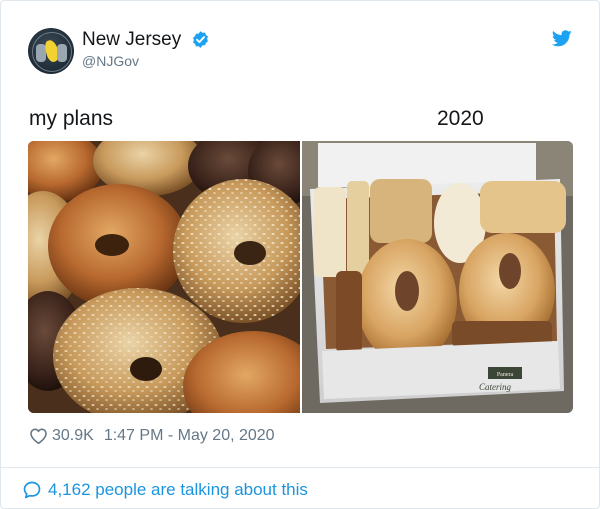 This screenshot has width=600, height=509. What do you see at coordinates (200, 39) in the screenshot?
I see `verified-badge-icon` at bounding box center [200, 39].